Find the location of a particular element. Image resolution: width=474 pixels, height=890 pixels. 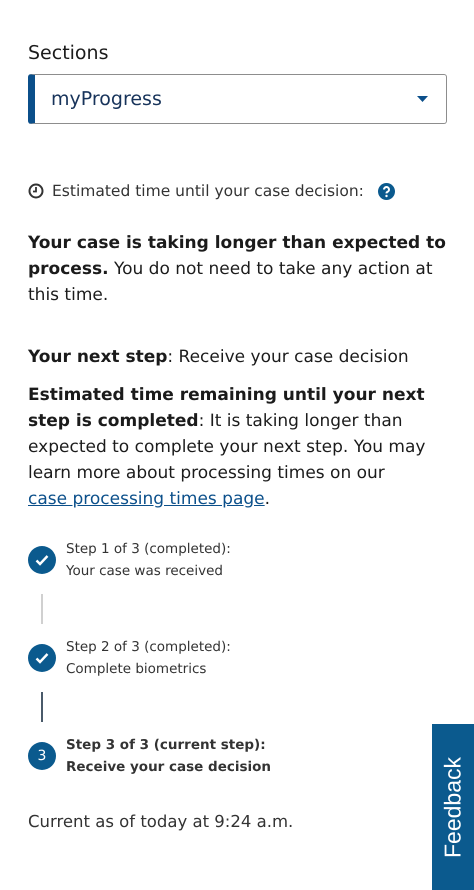

clock-icon is located at coordinates (36, 191).